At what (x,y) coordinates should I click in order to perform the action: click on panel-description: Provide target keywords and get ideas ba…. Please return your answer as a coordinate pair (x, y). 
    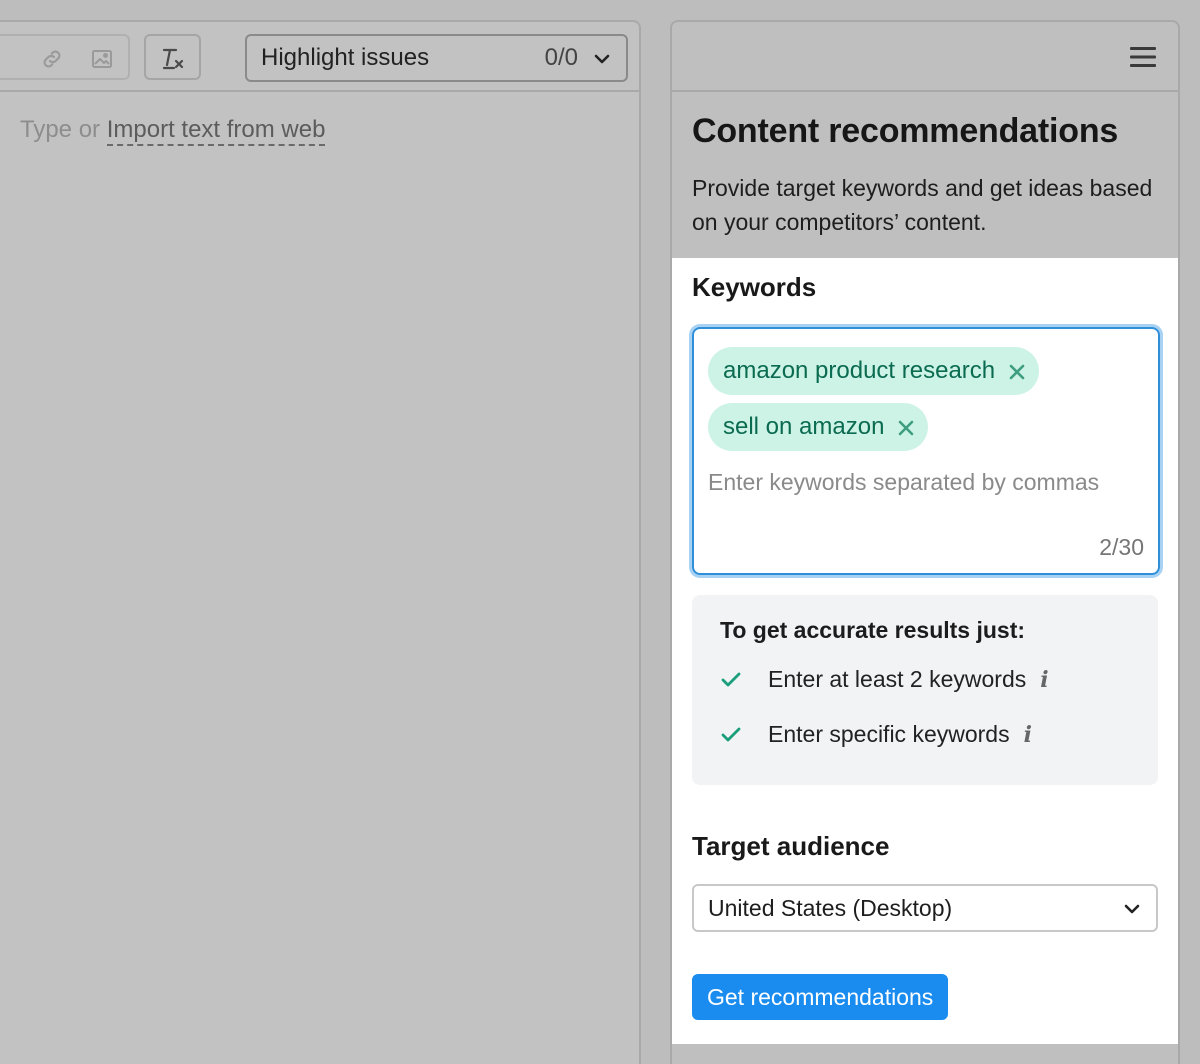
    Looking at the image, I should click on (922, 205).